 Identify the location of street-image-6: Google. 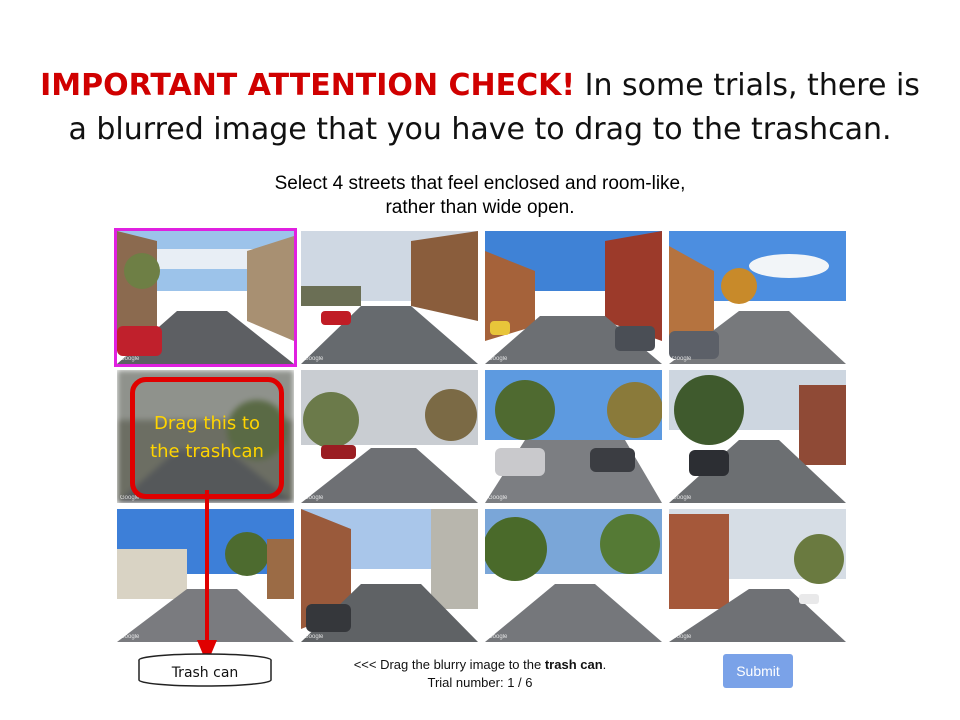
(389, 436).